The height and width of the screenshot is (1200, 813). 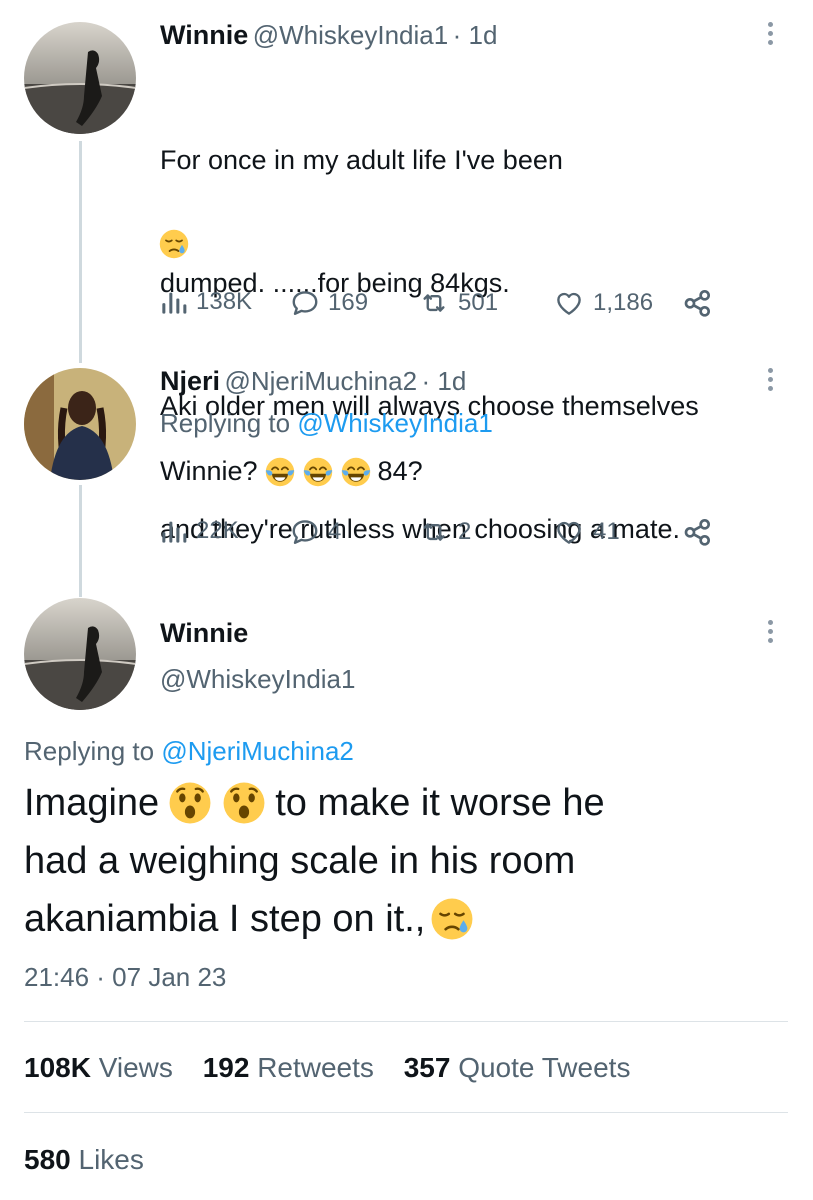 I want to click on likes-total: 580, so click(x=47, y=1159).